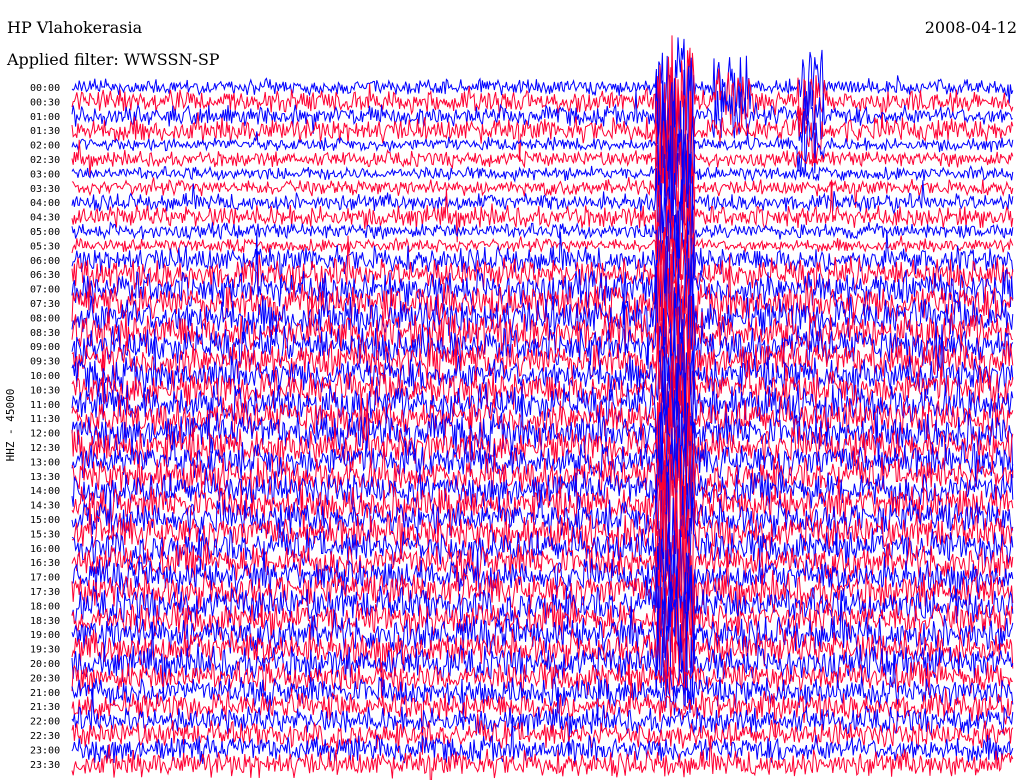 The width and height of the screenshot is (1024, 780). Describe the element at coordinates (45, 678) in the screenshot. I see `row-label: 20:30` at that location.